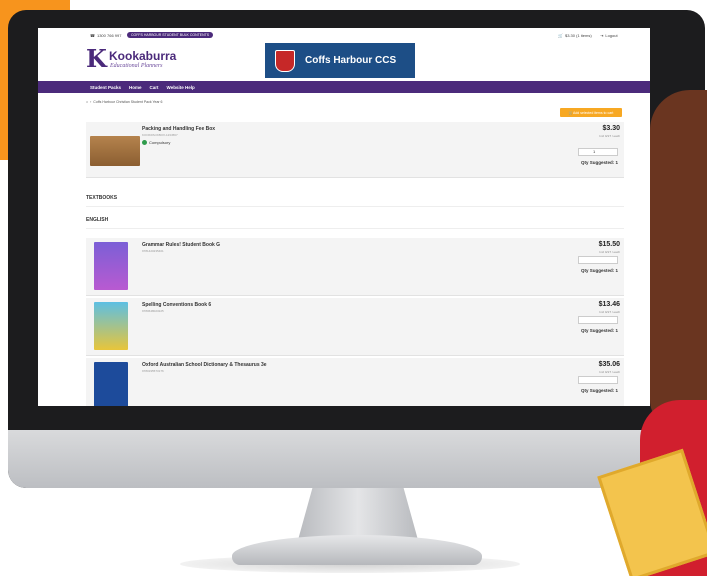 Image resolution: width=707 pixels, height=576 pixels. What do you see at coordinates (598, 152) in the screenshot?
I see `quantity-stepper: 1` at bounding box center [598, 152].